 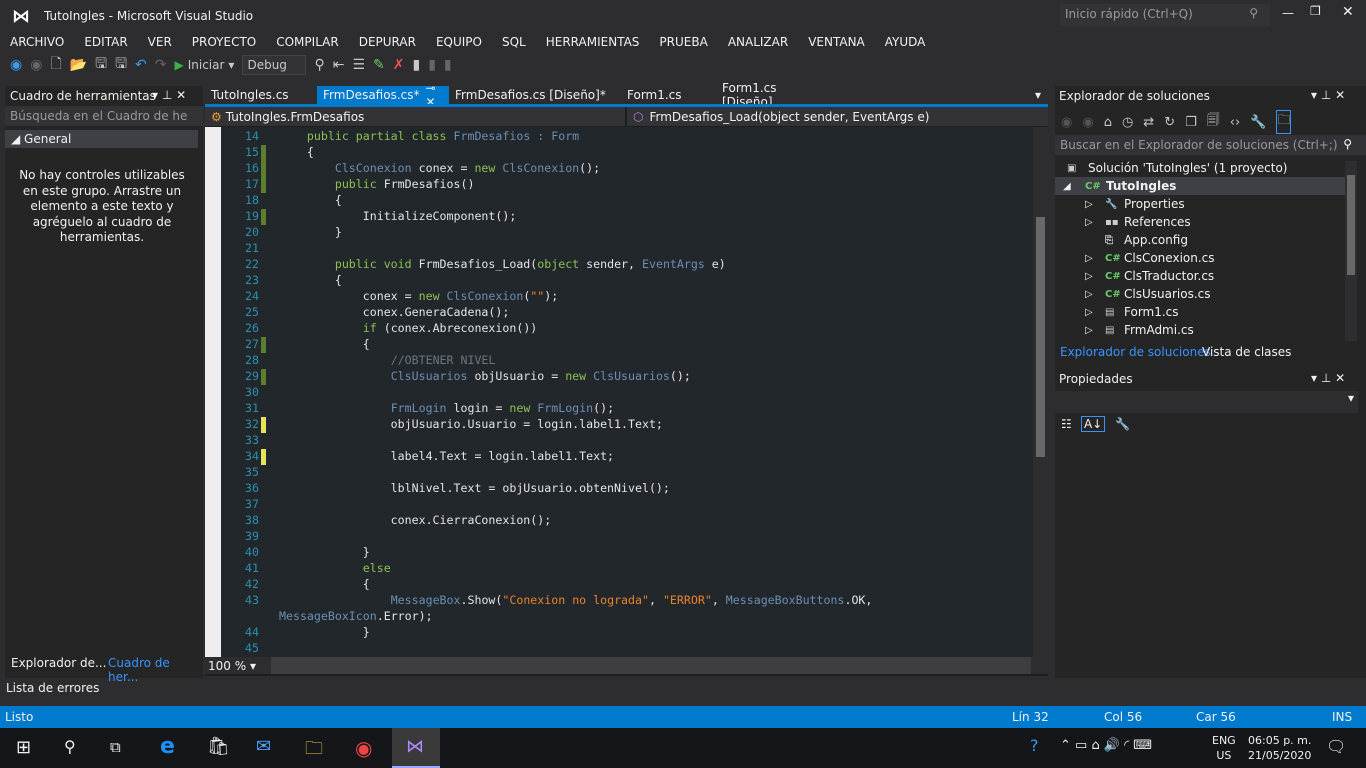 What do you see at coordinates (1336, 746) in the screenshot?
I see `notifications-icon: 🗨` at bounding box center [1336, 746].